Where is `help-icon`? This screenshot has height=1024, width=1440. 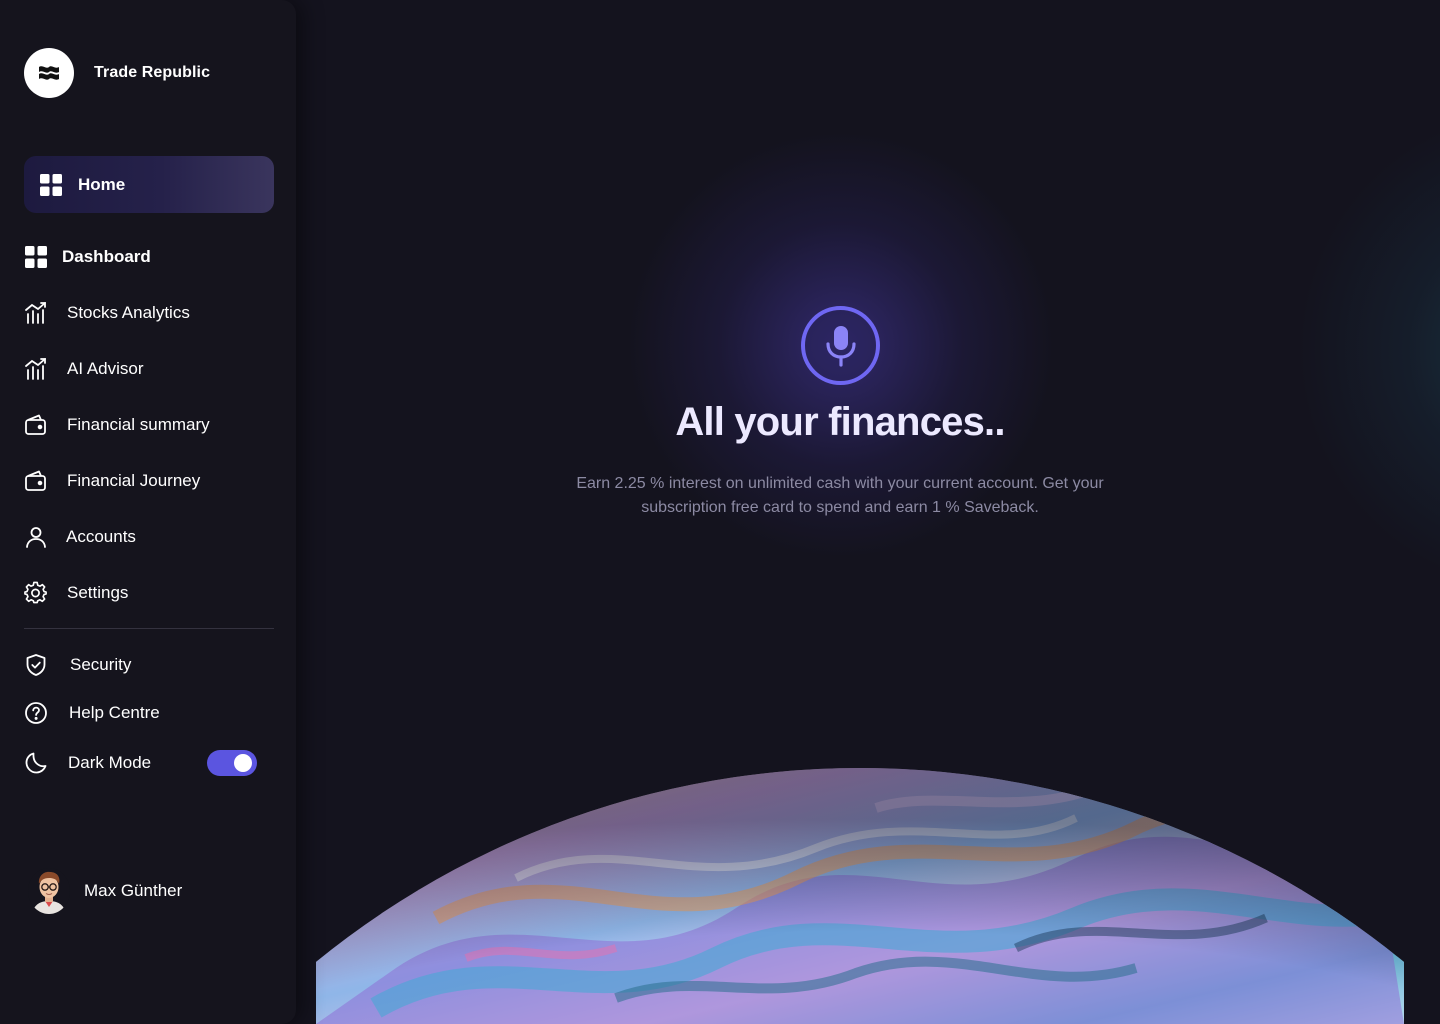
help-icon is located at coordinates (36, 713).